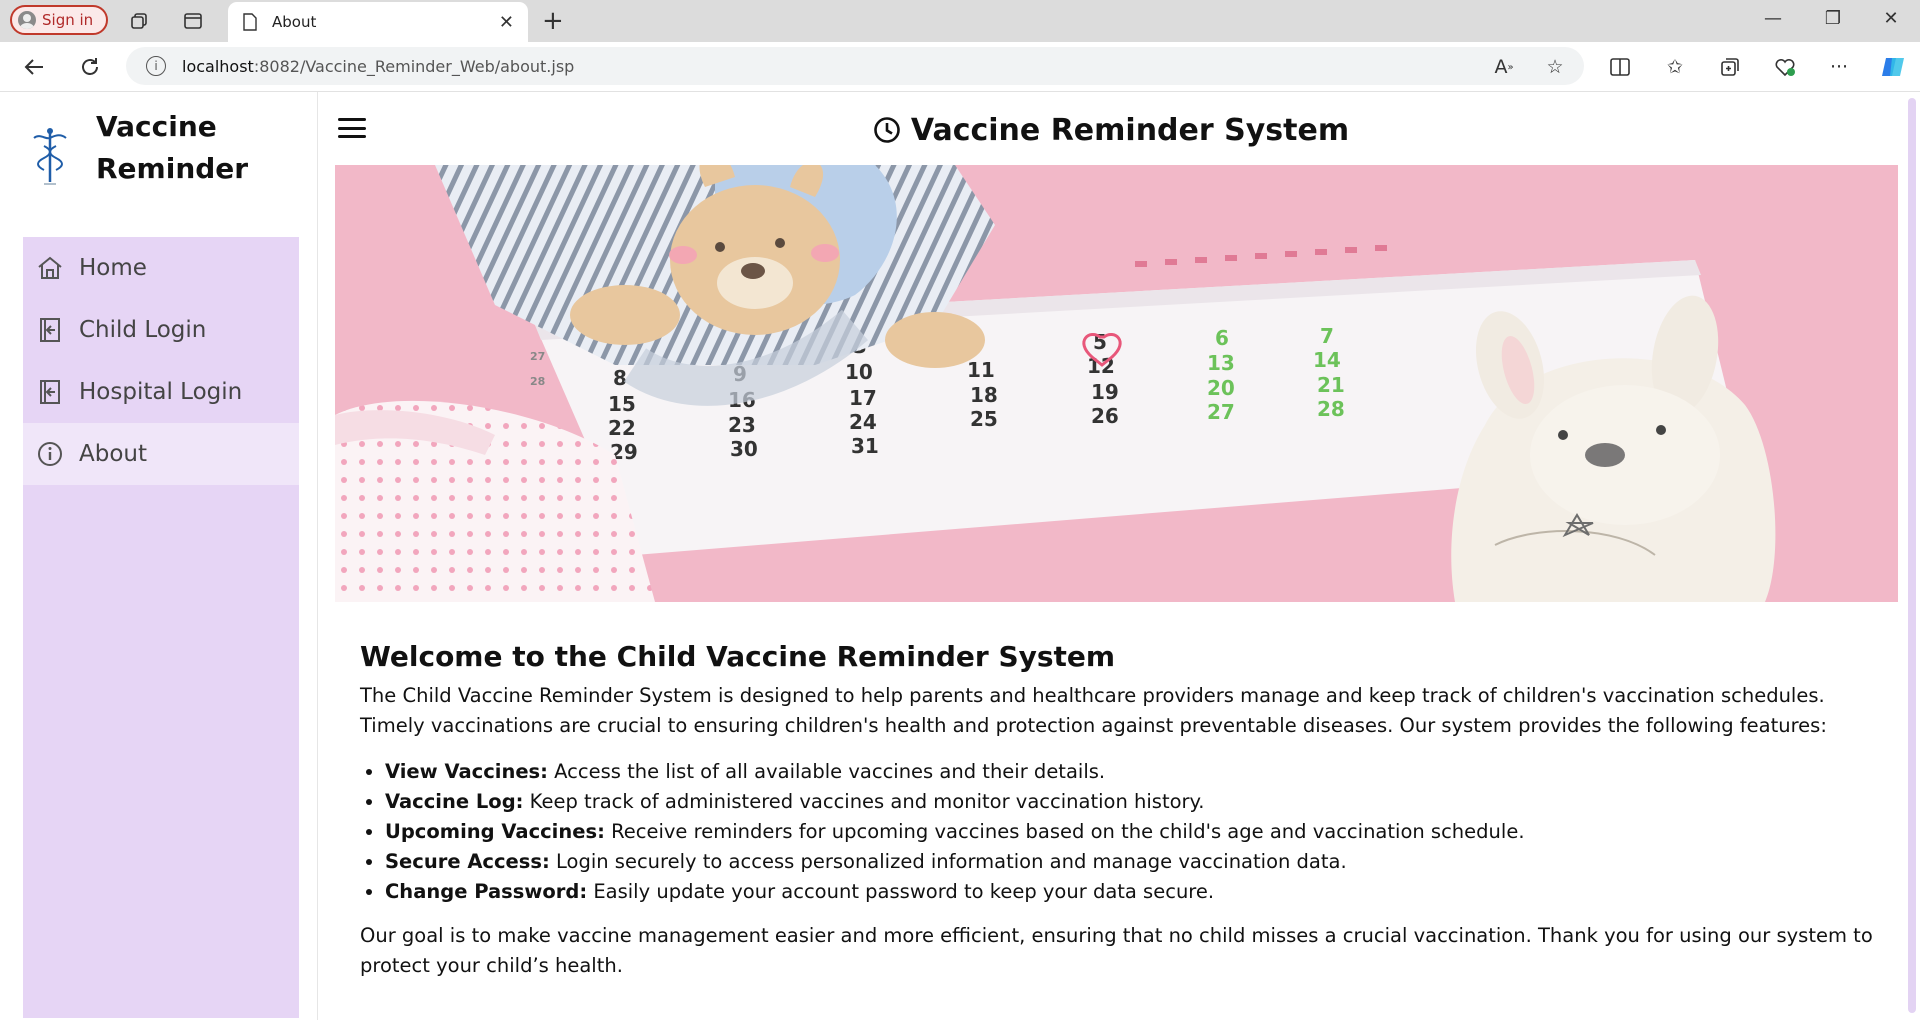 This screenshot has height=1020, width=1920. Describe the element at coordinates (156, 126) in the screenshot. I see `brand-line-1: Vaccine` at that location.